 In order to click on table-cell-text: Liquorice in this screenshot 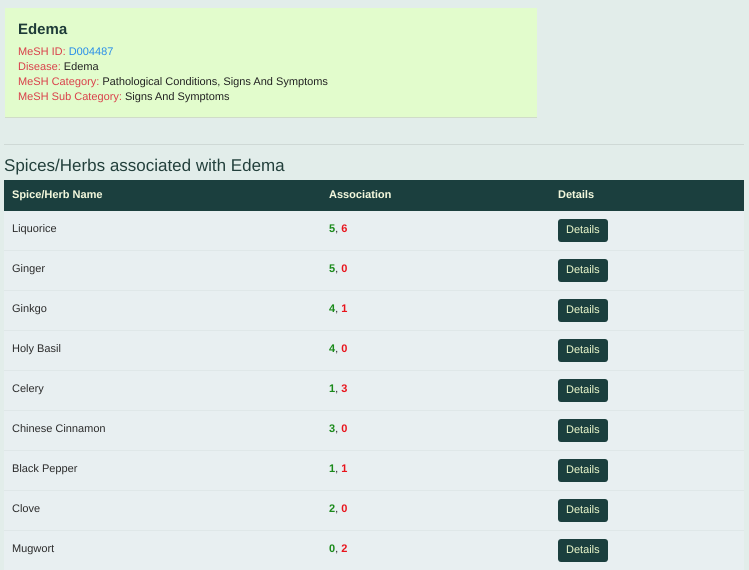, I will do `click(34, 229)`.